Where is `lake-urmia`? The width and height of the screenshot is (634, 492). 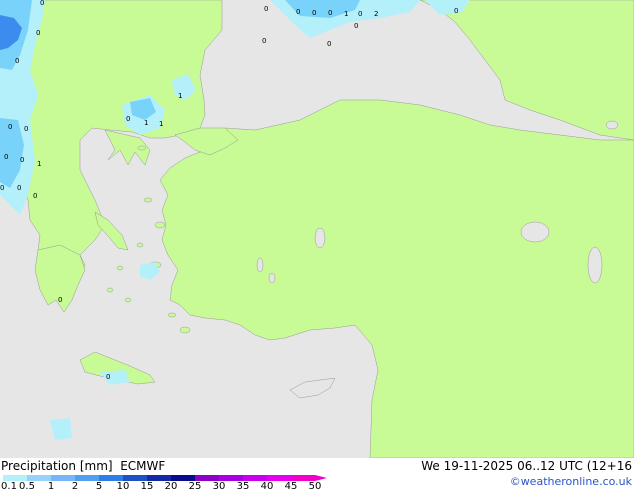
lake-urmia is located at coordinates (595, 265).